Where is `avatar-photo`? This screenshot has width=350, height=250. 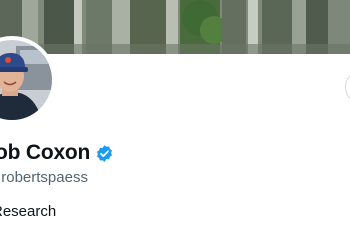
avatar-photo is located at coordinates (26, 80).